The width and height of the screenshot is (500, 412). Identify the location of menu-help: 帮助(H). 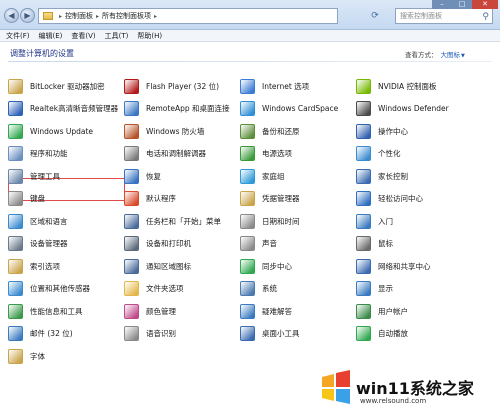
(149, 36).